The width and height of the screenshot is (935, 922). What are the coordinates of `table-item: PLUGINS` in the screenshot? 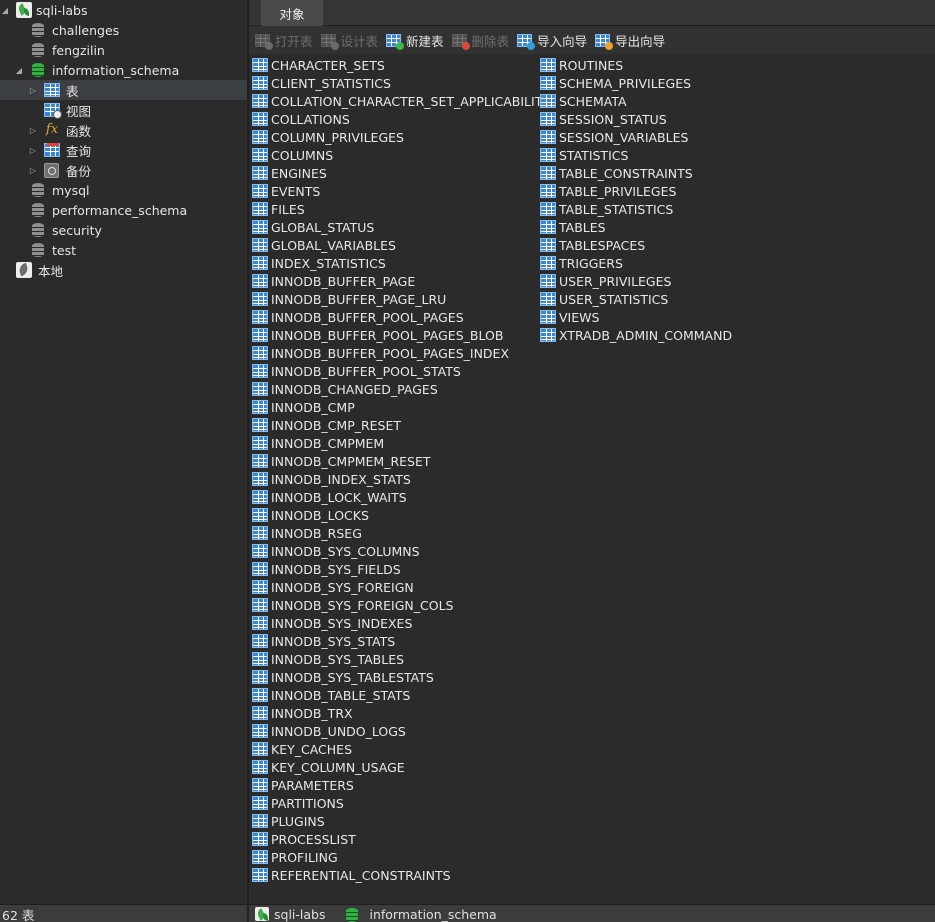 It's located at (288, 821).